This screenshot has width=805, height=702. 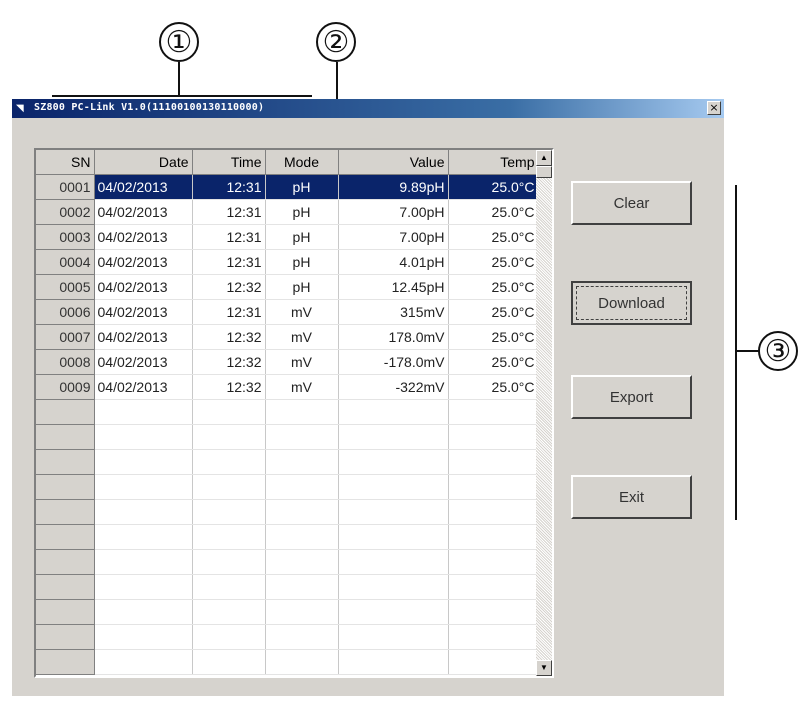 What do you see at coordinates (393, 287) in the screenshot?
I see `cell-value: 12.45pH` at bounding box center [393, 287].